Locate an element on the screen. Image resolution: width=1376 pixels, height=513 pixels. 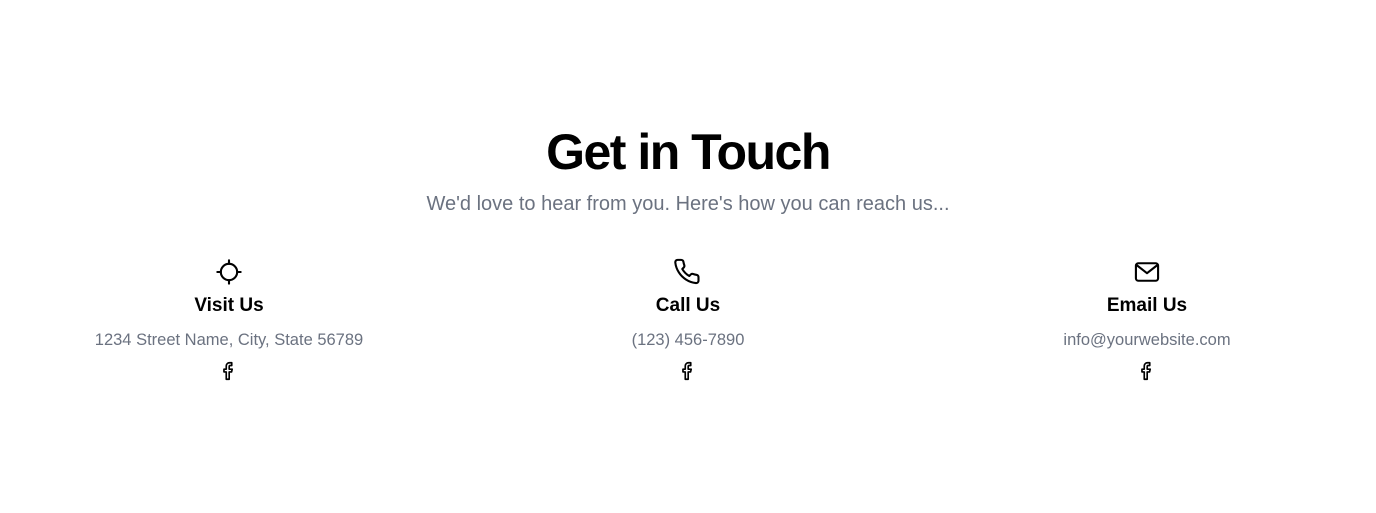
contact-card-address: 1234 Street Name, City, State 56789 is located at coordinates (229, 340).